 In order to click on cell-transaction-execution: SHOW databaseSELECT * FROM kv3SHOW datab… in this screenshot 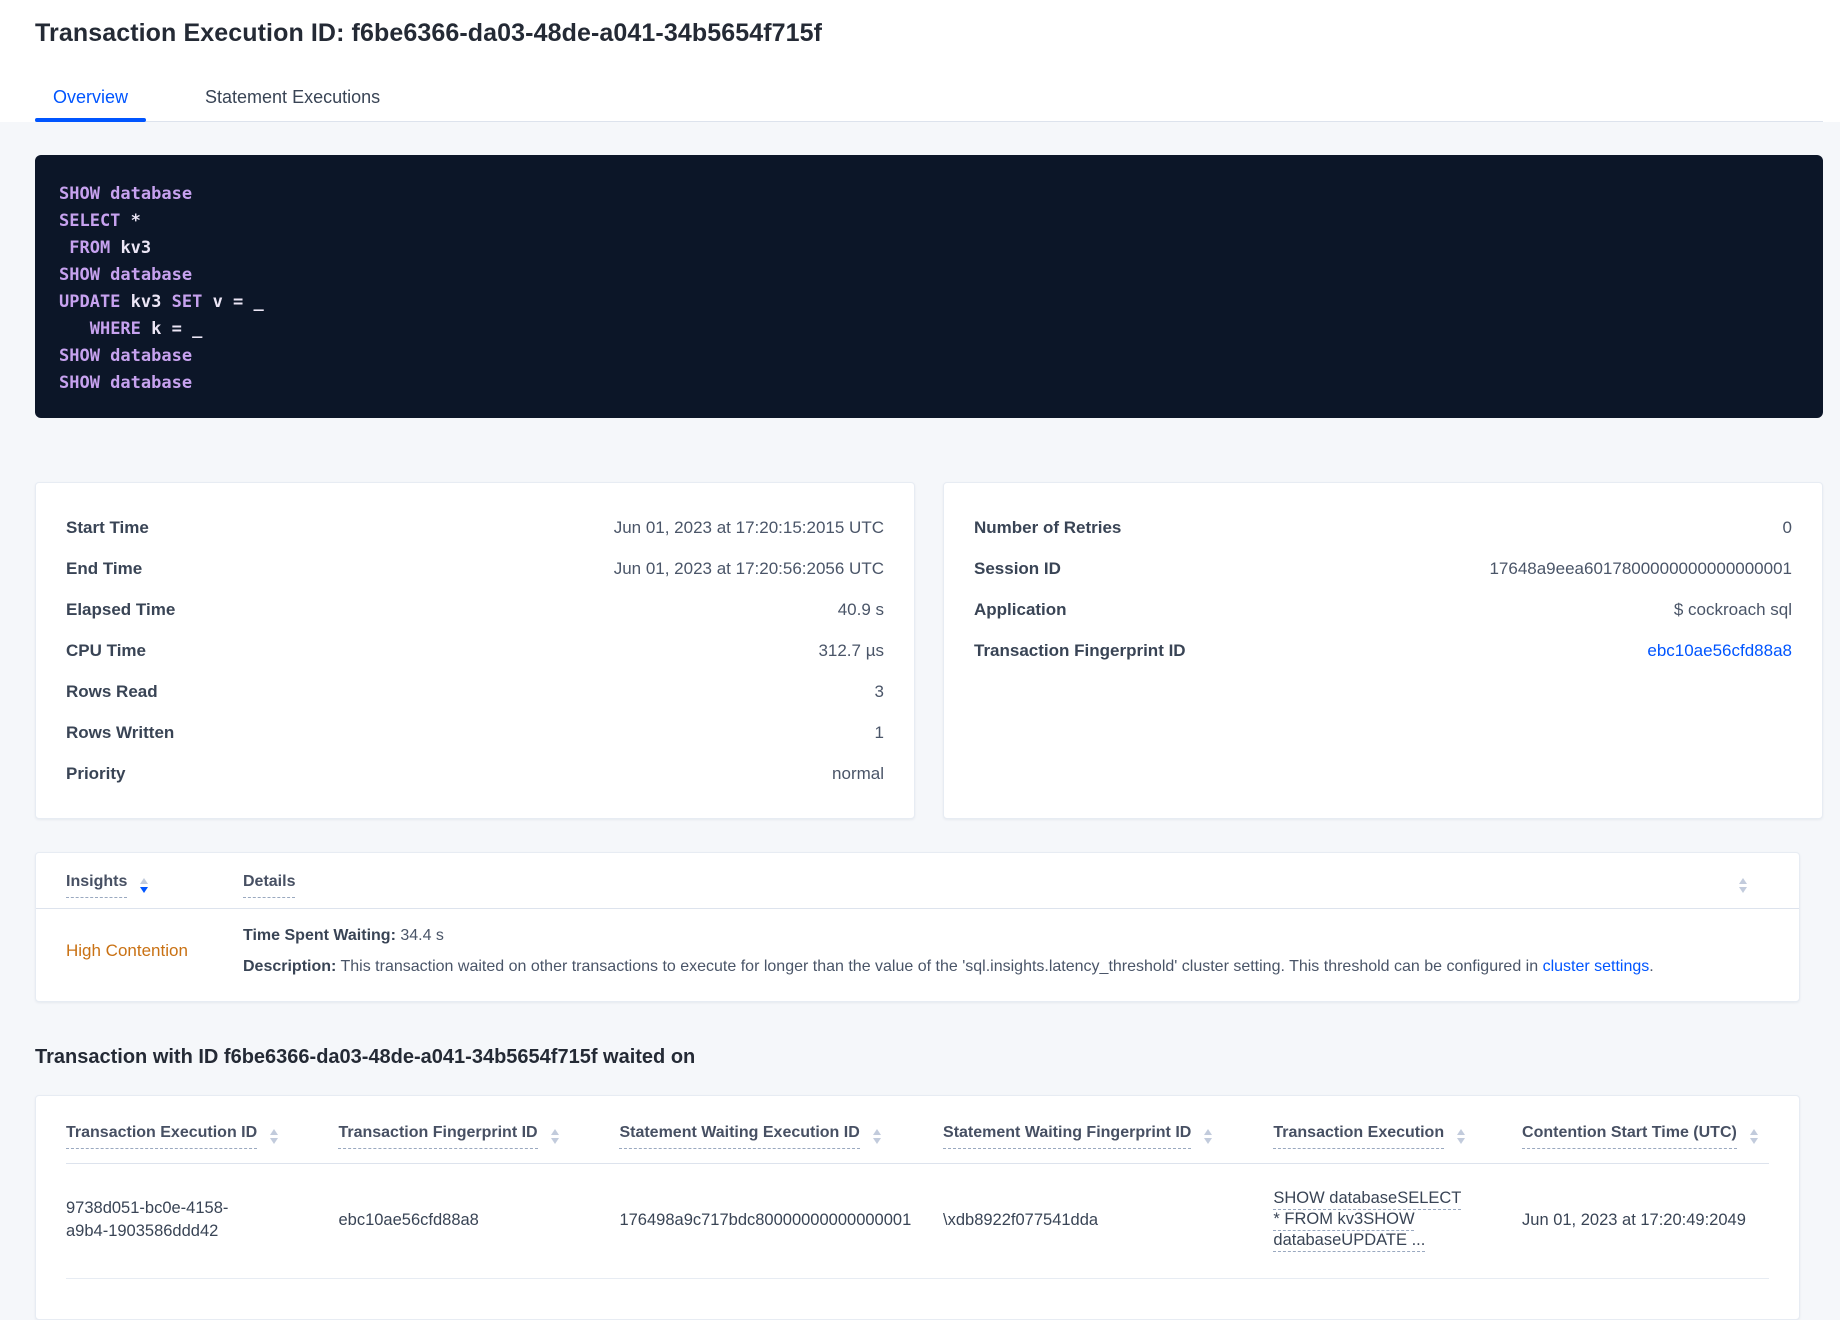, I will do `click(1397, 1220)`.